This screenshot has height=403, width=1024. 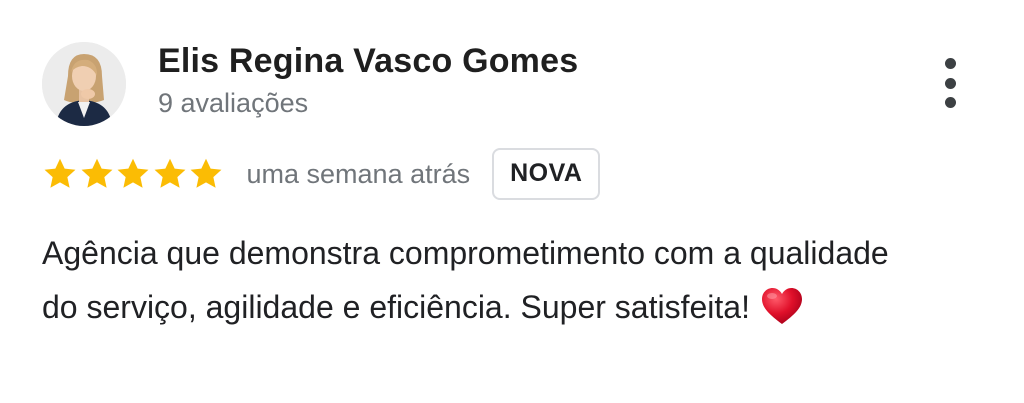 I want to click on new-badge: NOVA, so click(x=546, y=174).